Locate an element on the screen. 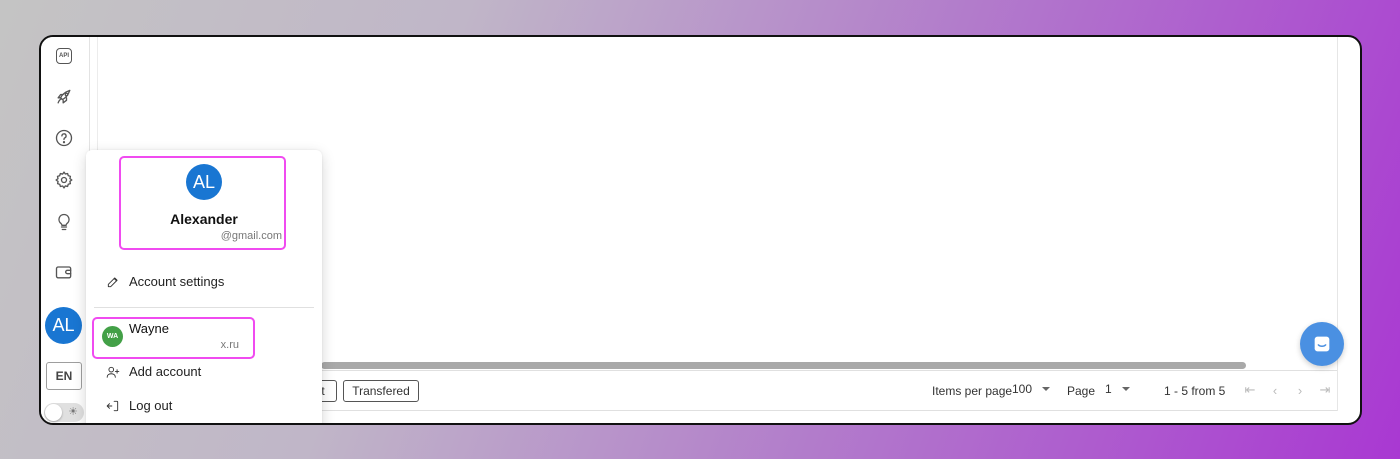 This screenshot has width=1400, height=459. add-account-item: Add account is located at coordinates (153, 371).